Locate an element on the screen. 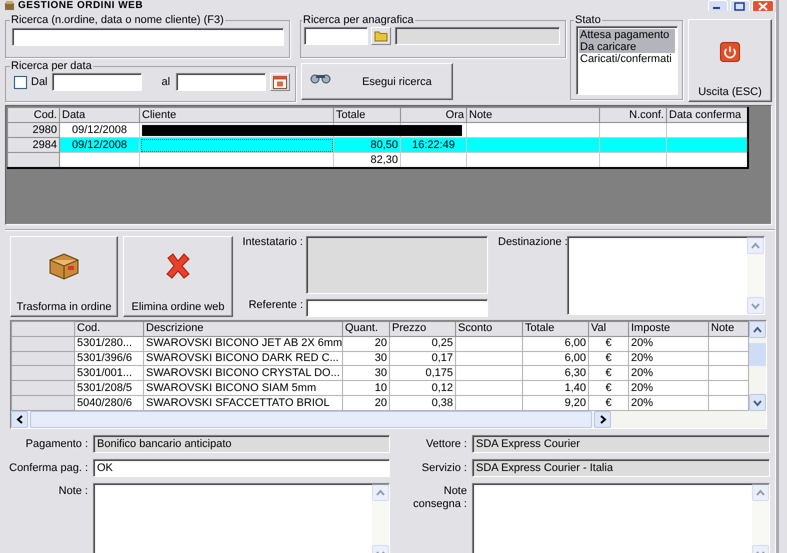 This screenshot has width=787, height=553. scroll-down-icon is located at coordinates (757, 402).